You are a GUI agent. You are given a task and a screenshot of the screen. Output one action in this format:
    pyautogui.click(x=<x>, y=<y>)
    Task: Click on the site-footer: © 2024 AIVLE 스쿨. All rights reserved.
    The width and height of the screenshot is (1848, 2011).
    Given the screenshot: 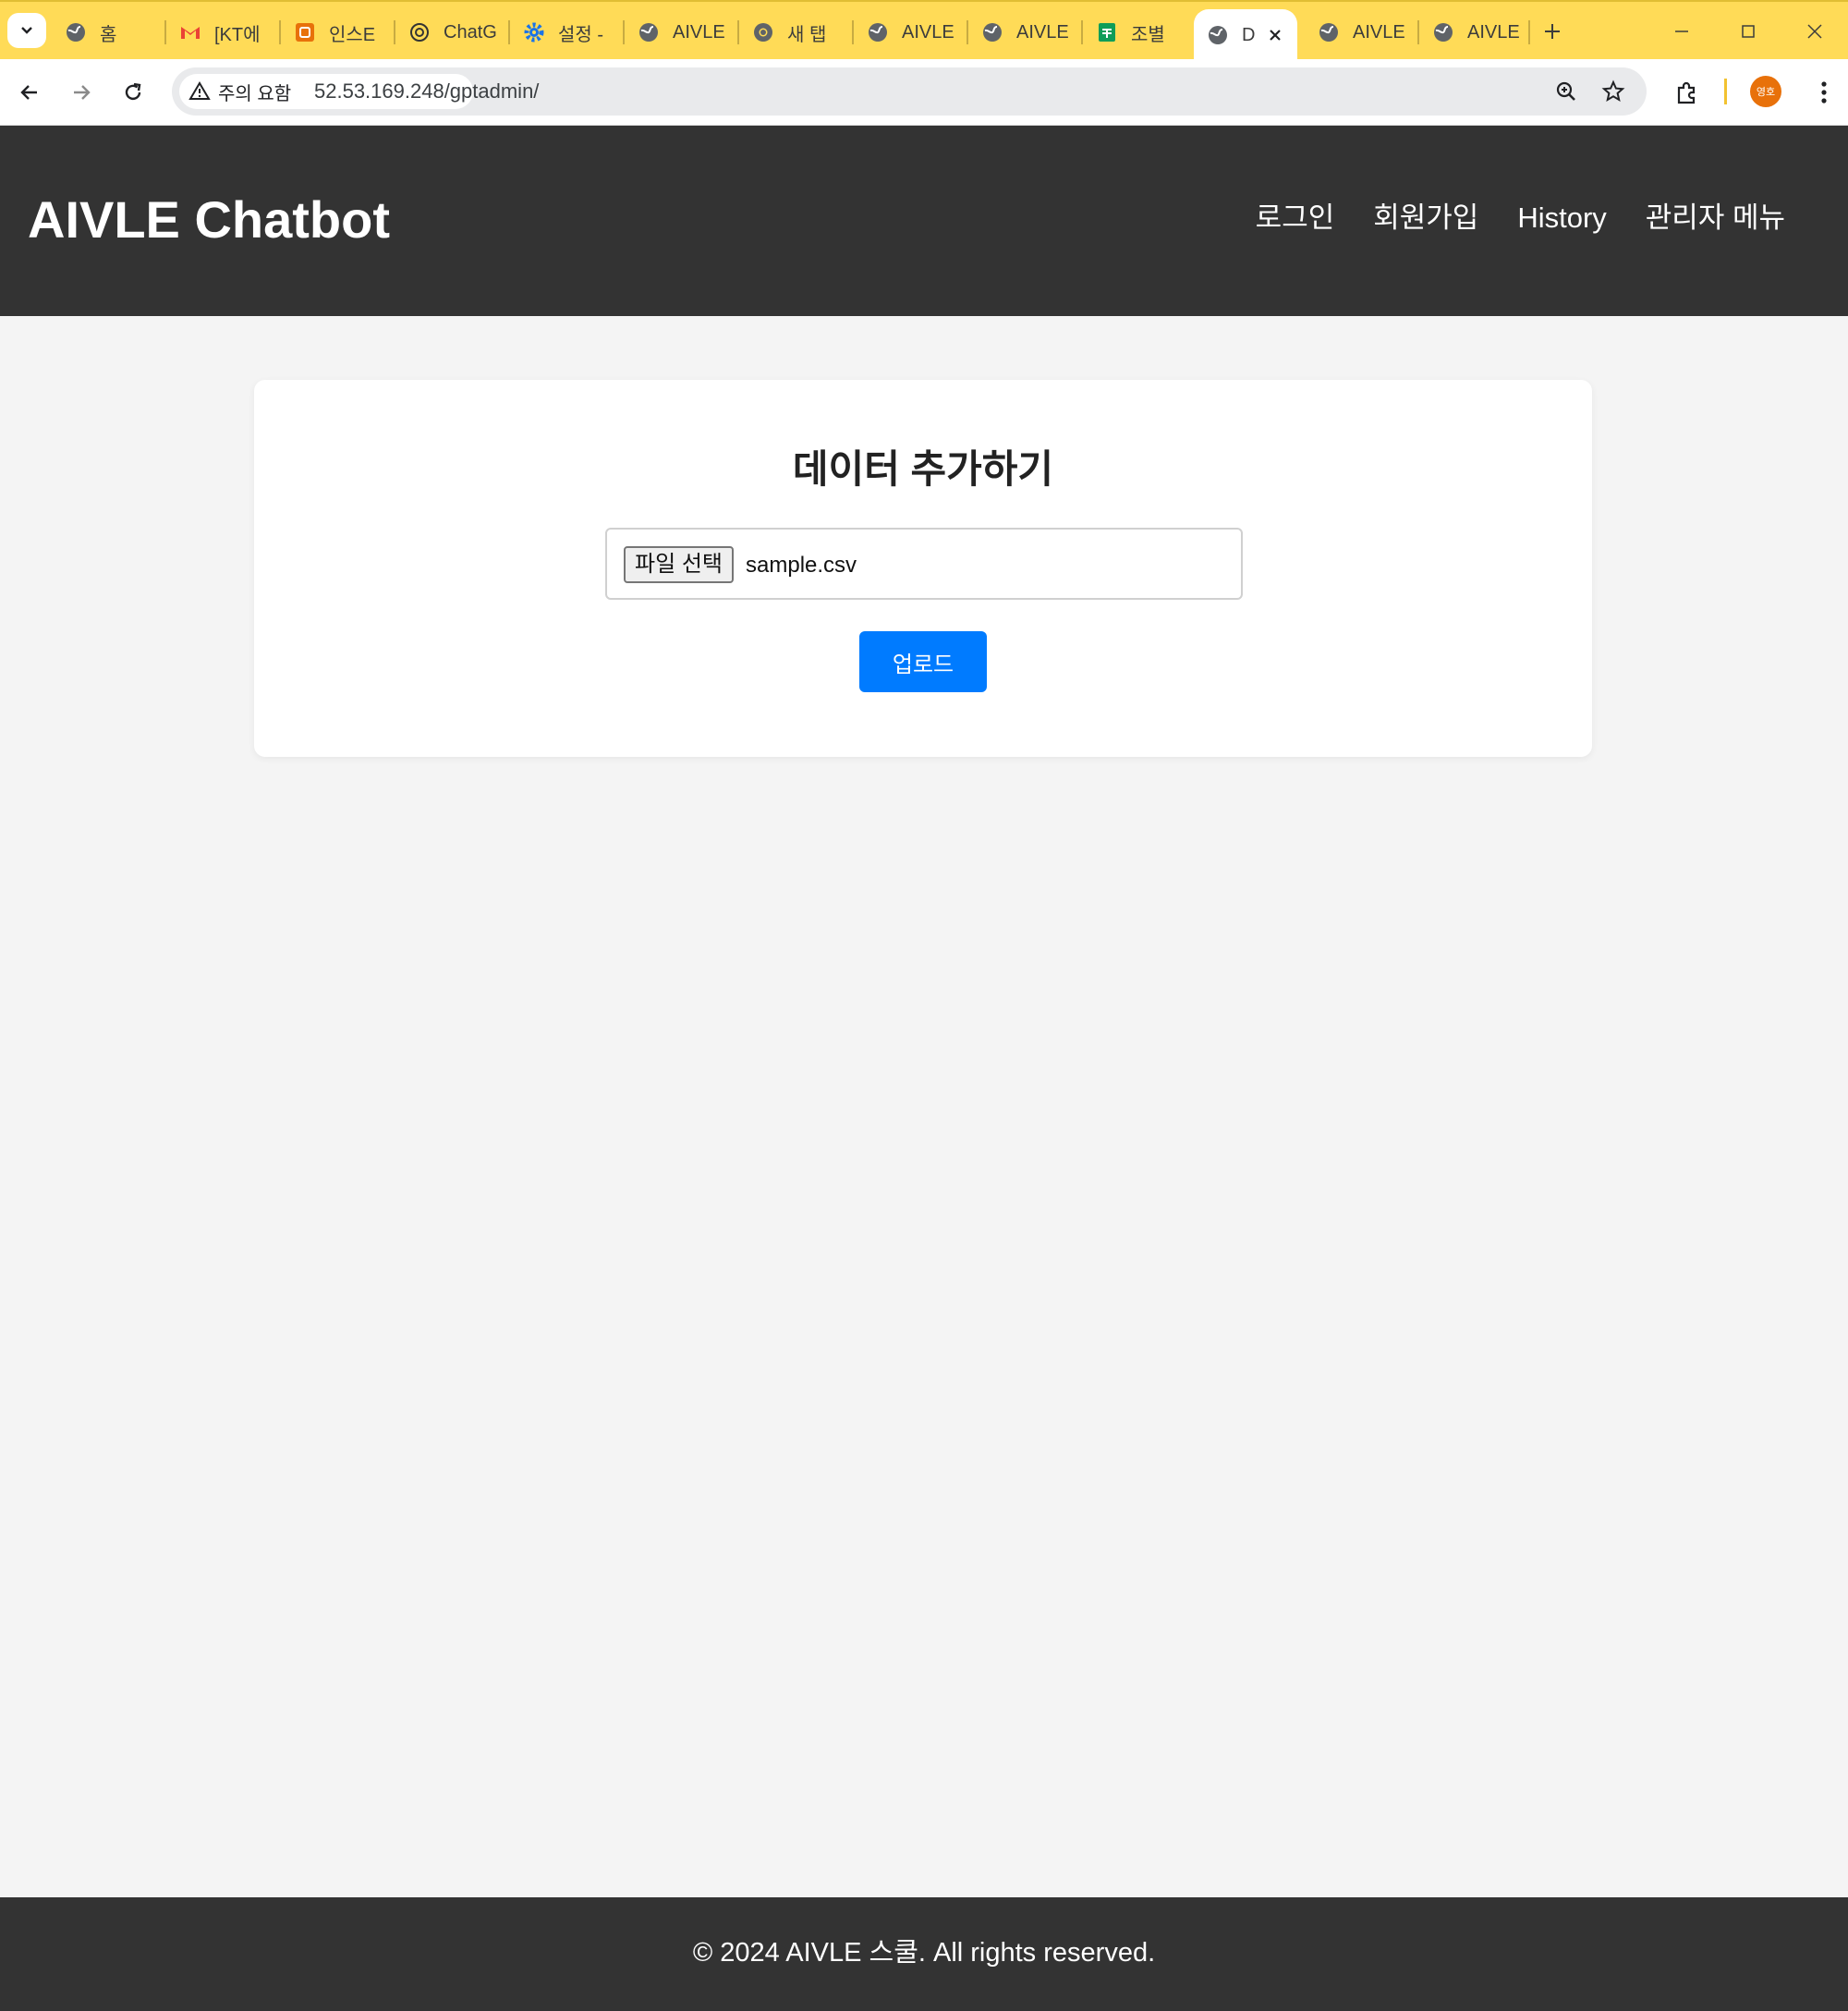 What is the action you would take?
    pyautogui.click(x=924, y=1954)
    